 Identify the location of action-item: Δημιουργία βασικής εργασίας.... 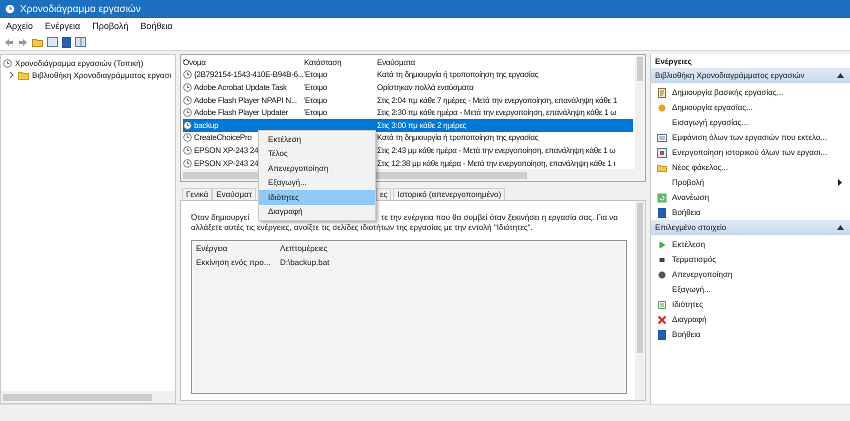
(750, 92).